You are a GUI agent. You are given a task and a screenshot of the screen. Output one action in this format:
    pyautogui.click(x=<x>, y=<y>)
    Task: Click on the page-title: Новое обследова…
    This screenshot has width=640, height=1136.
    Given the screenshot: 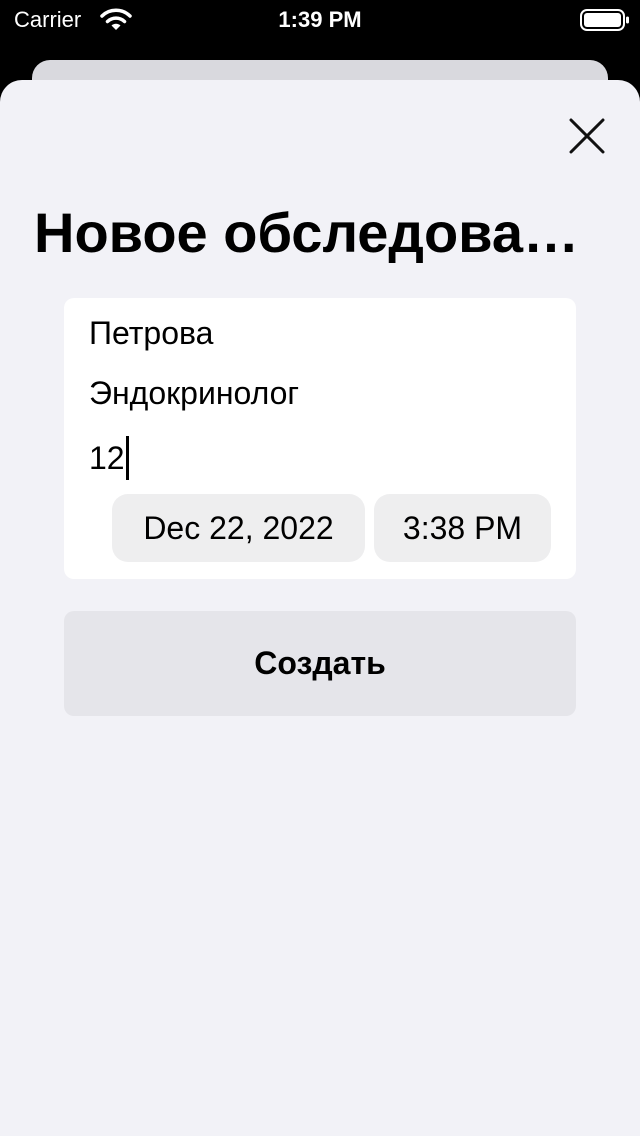 What is the action you would take?
    pyautogui.click(x=307, y=232)
    